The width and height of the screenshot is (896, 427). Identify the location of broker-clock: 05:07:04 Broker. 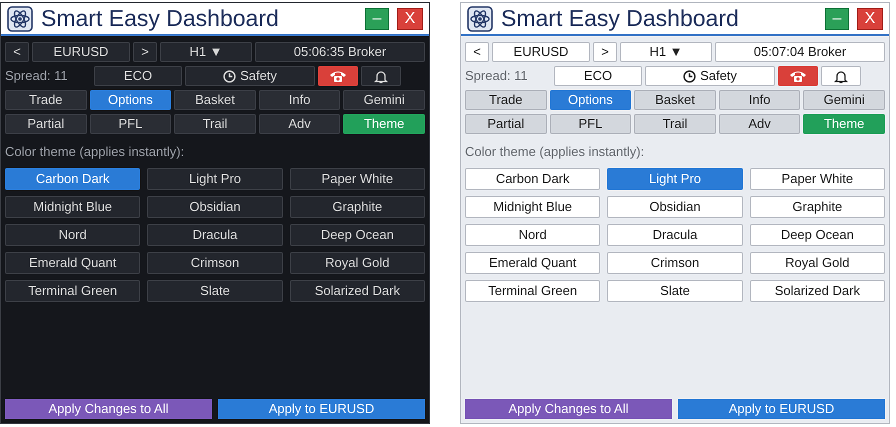
(800, 52).